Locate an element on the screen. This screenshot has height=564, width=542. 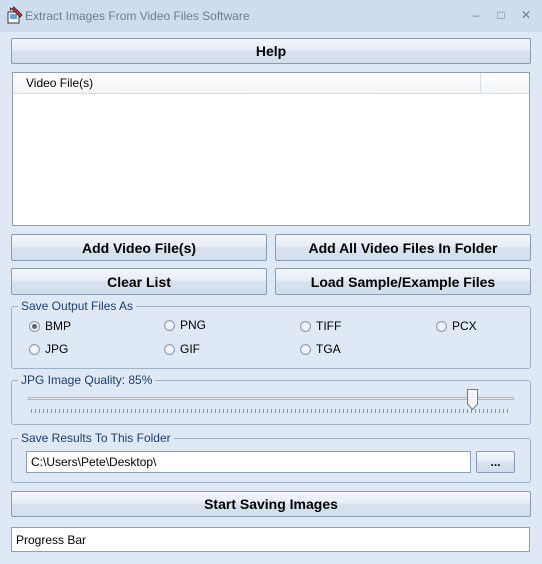
radio-label: BMP is located at coordinates (58, 326).